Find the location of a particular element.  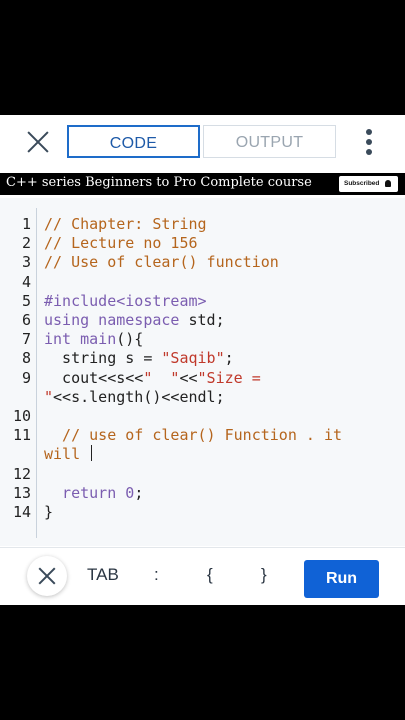

code-line: "<<s.length()<<endl; is located at coordinates (134, 396).